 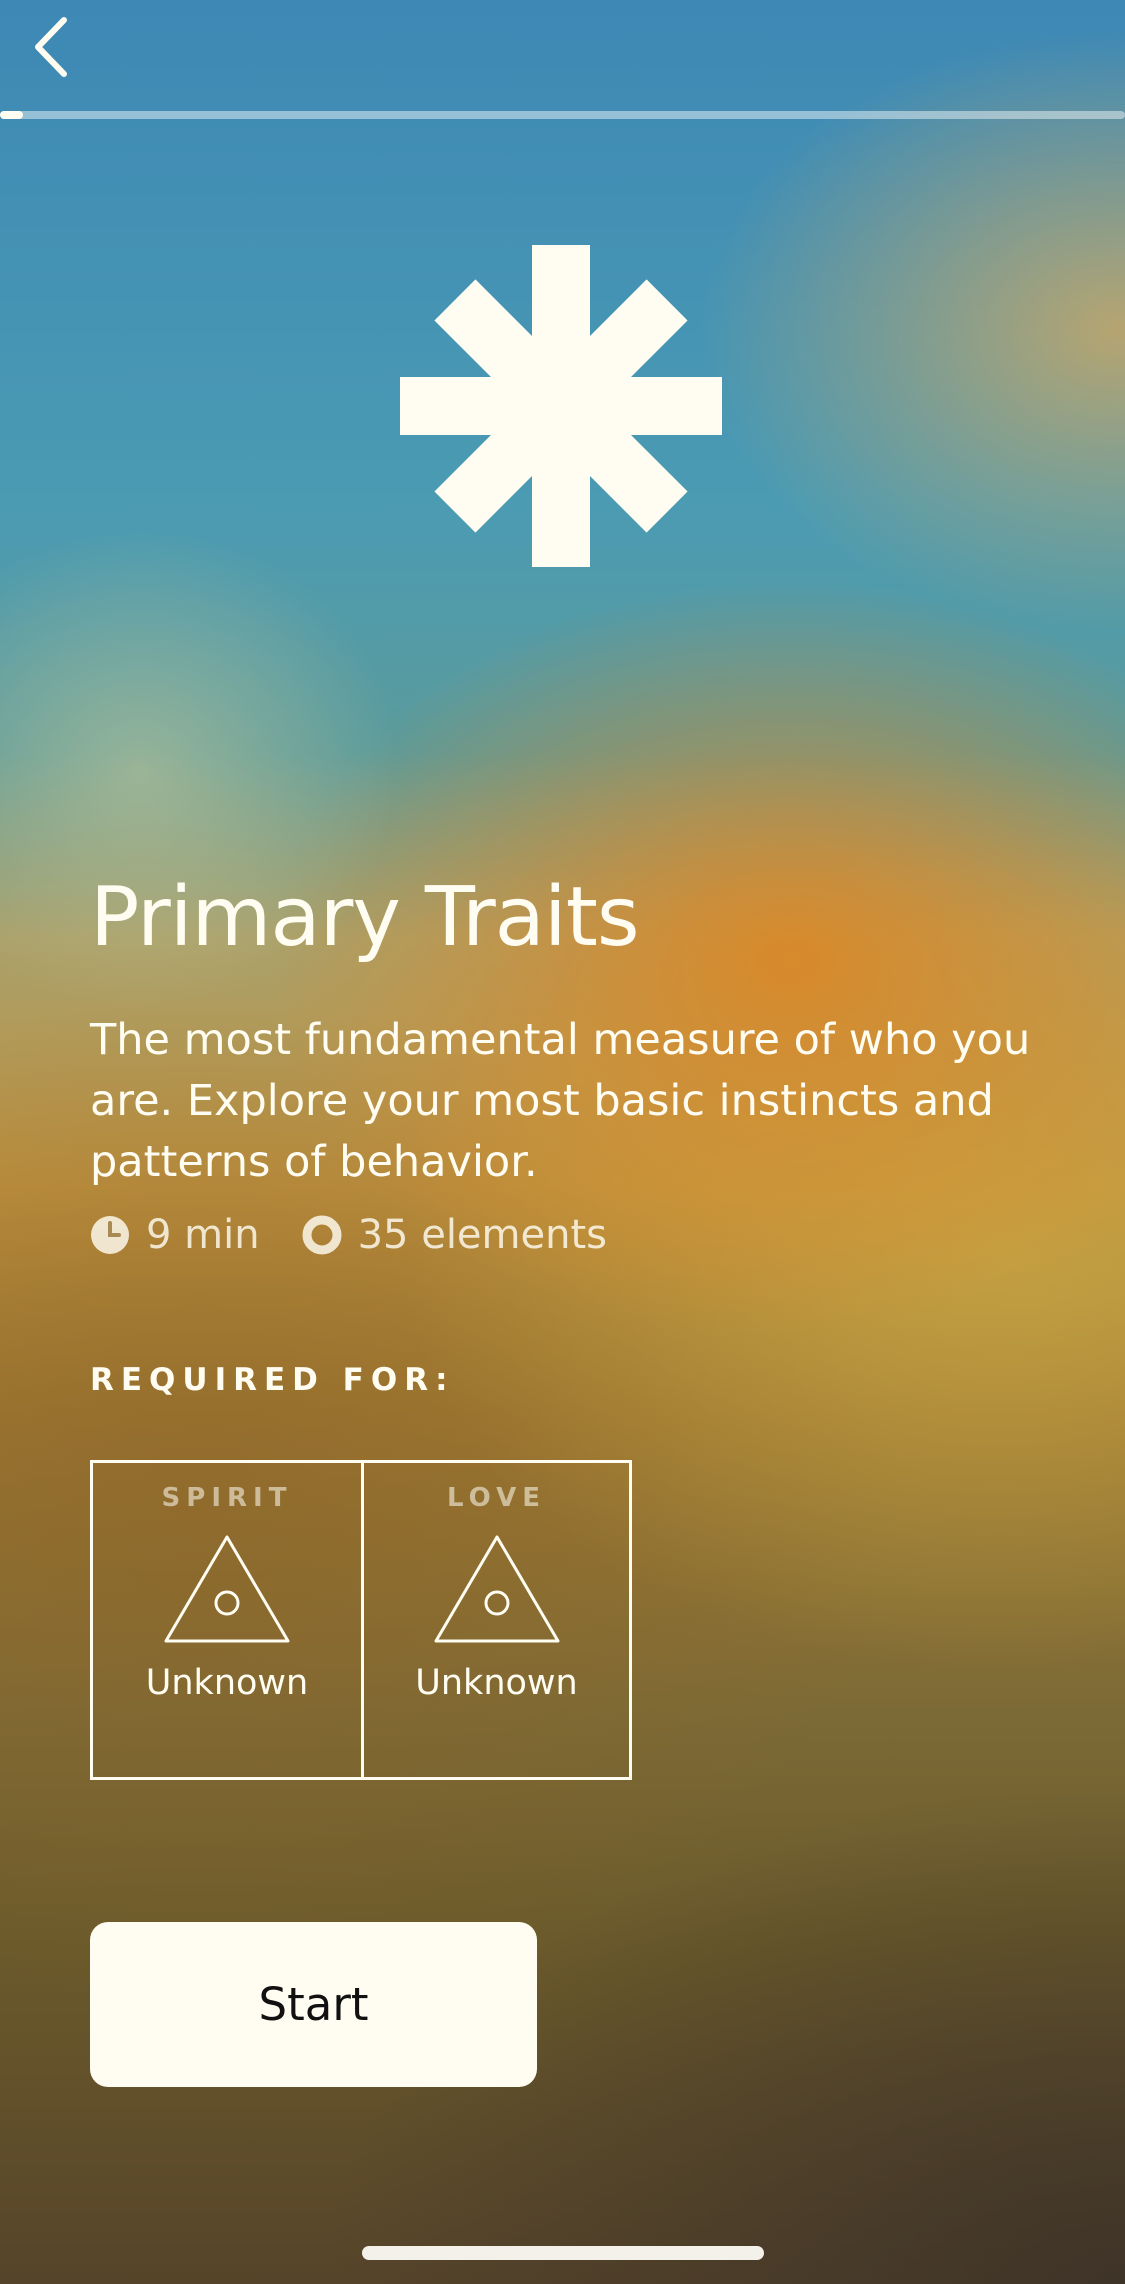 I want to click on elements-text: 35 elements, so click(x=482, y=1235).